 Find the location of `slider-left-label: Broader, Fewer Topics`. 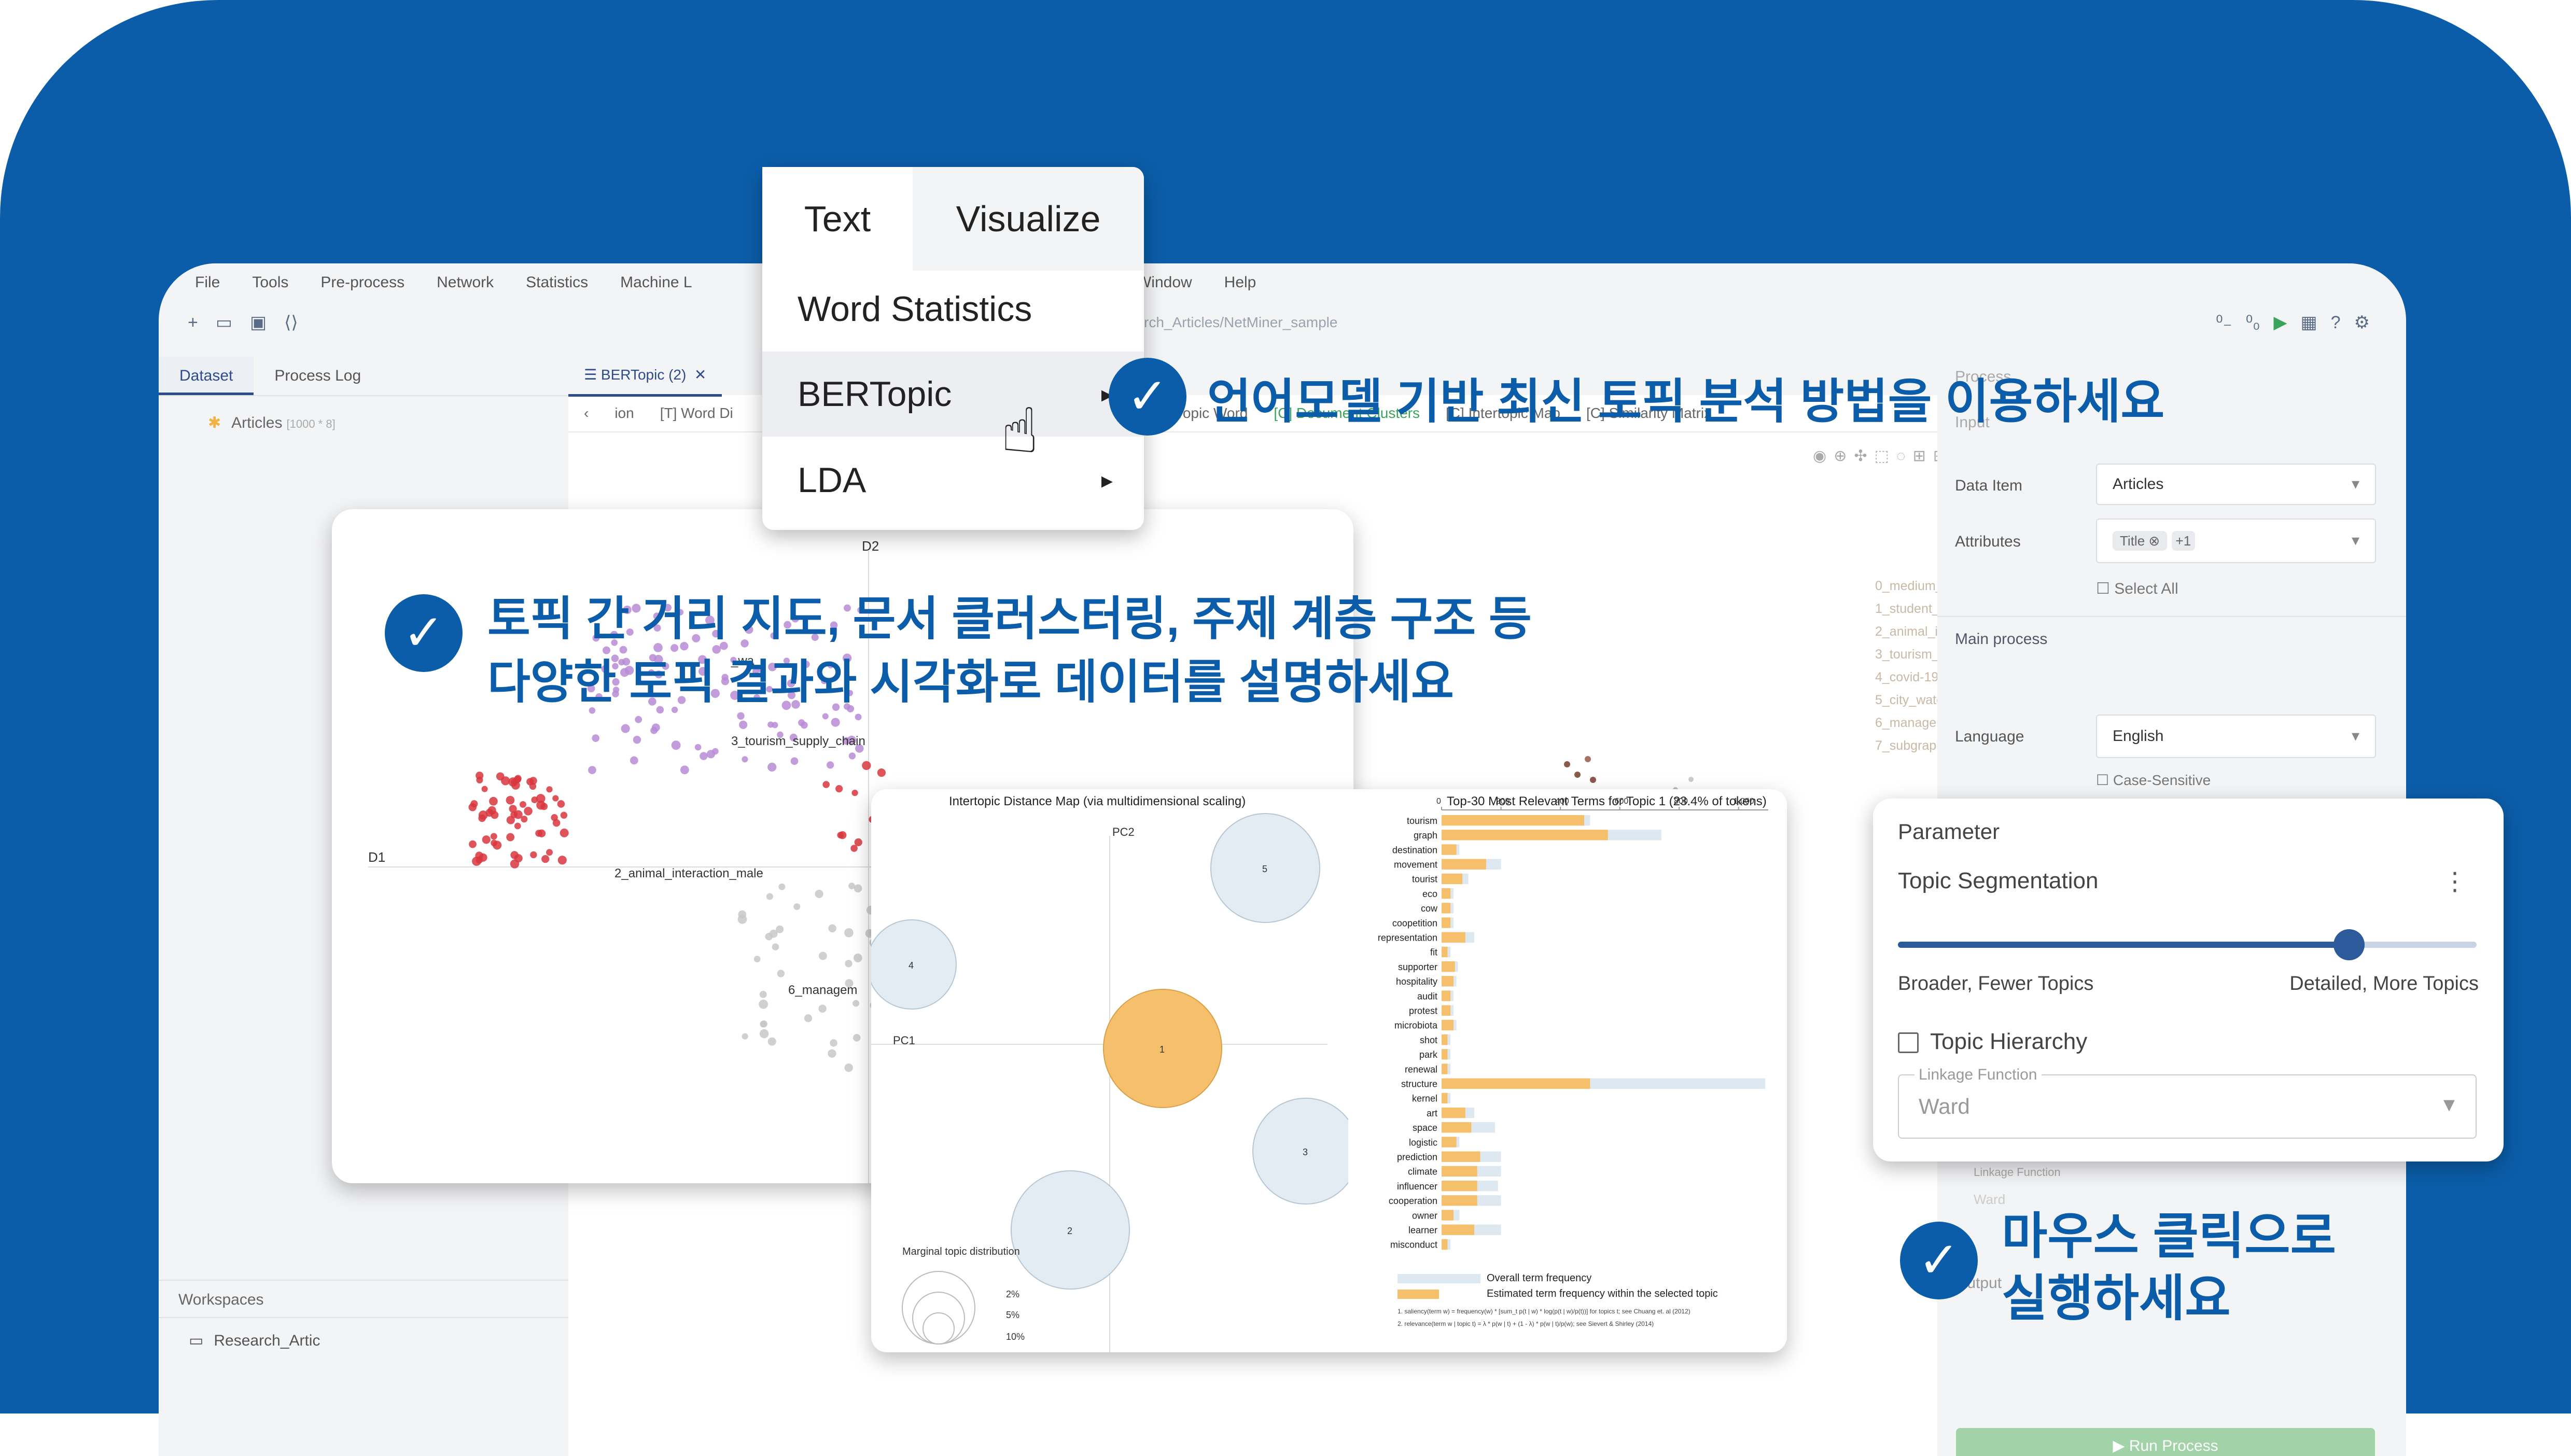

slider-left-label: Broader, Fewer Topics is located at coordinates (1996, 984).